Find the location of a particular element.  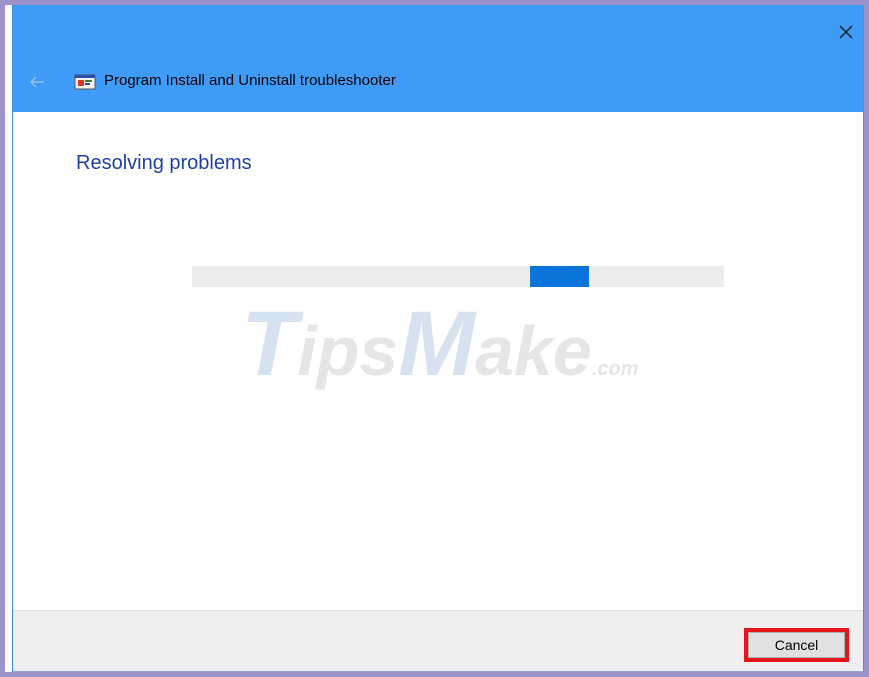

close-button is located at coordinates (846, 32).